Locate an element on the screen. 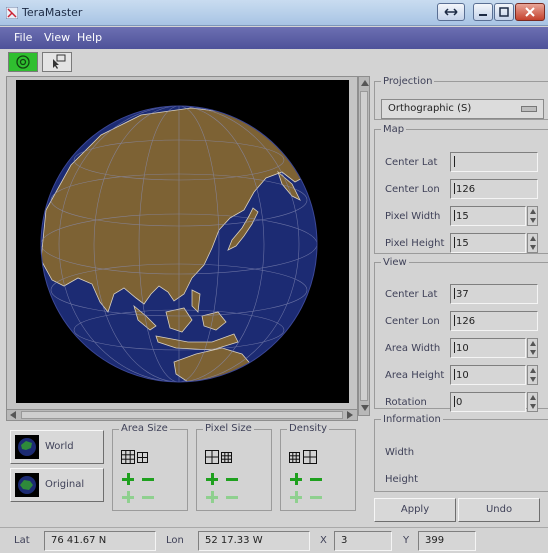 This screenshot has width=548, height=553. scroll-left-icon is located at coordinates (13, 415).